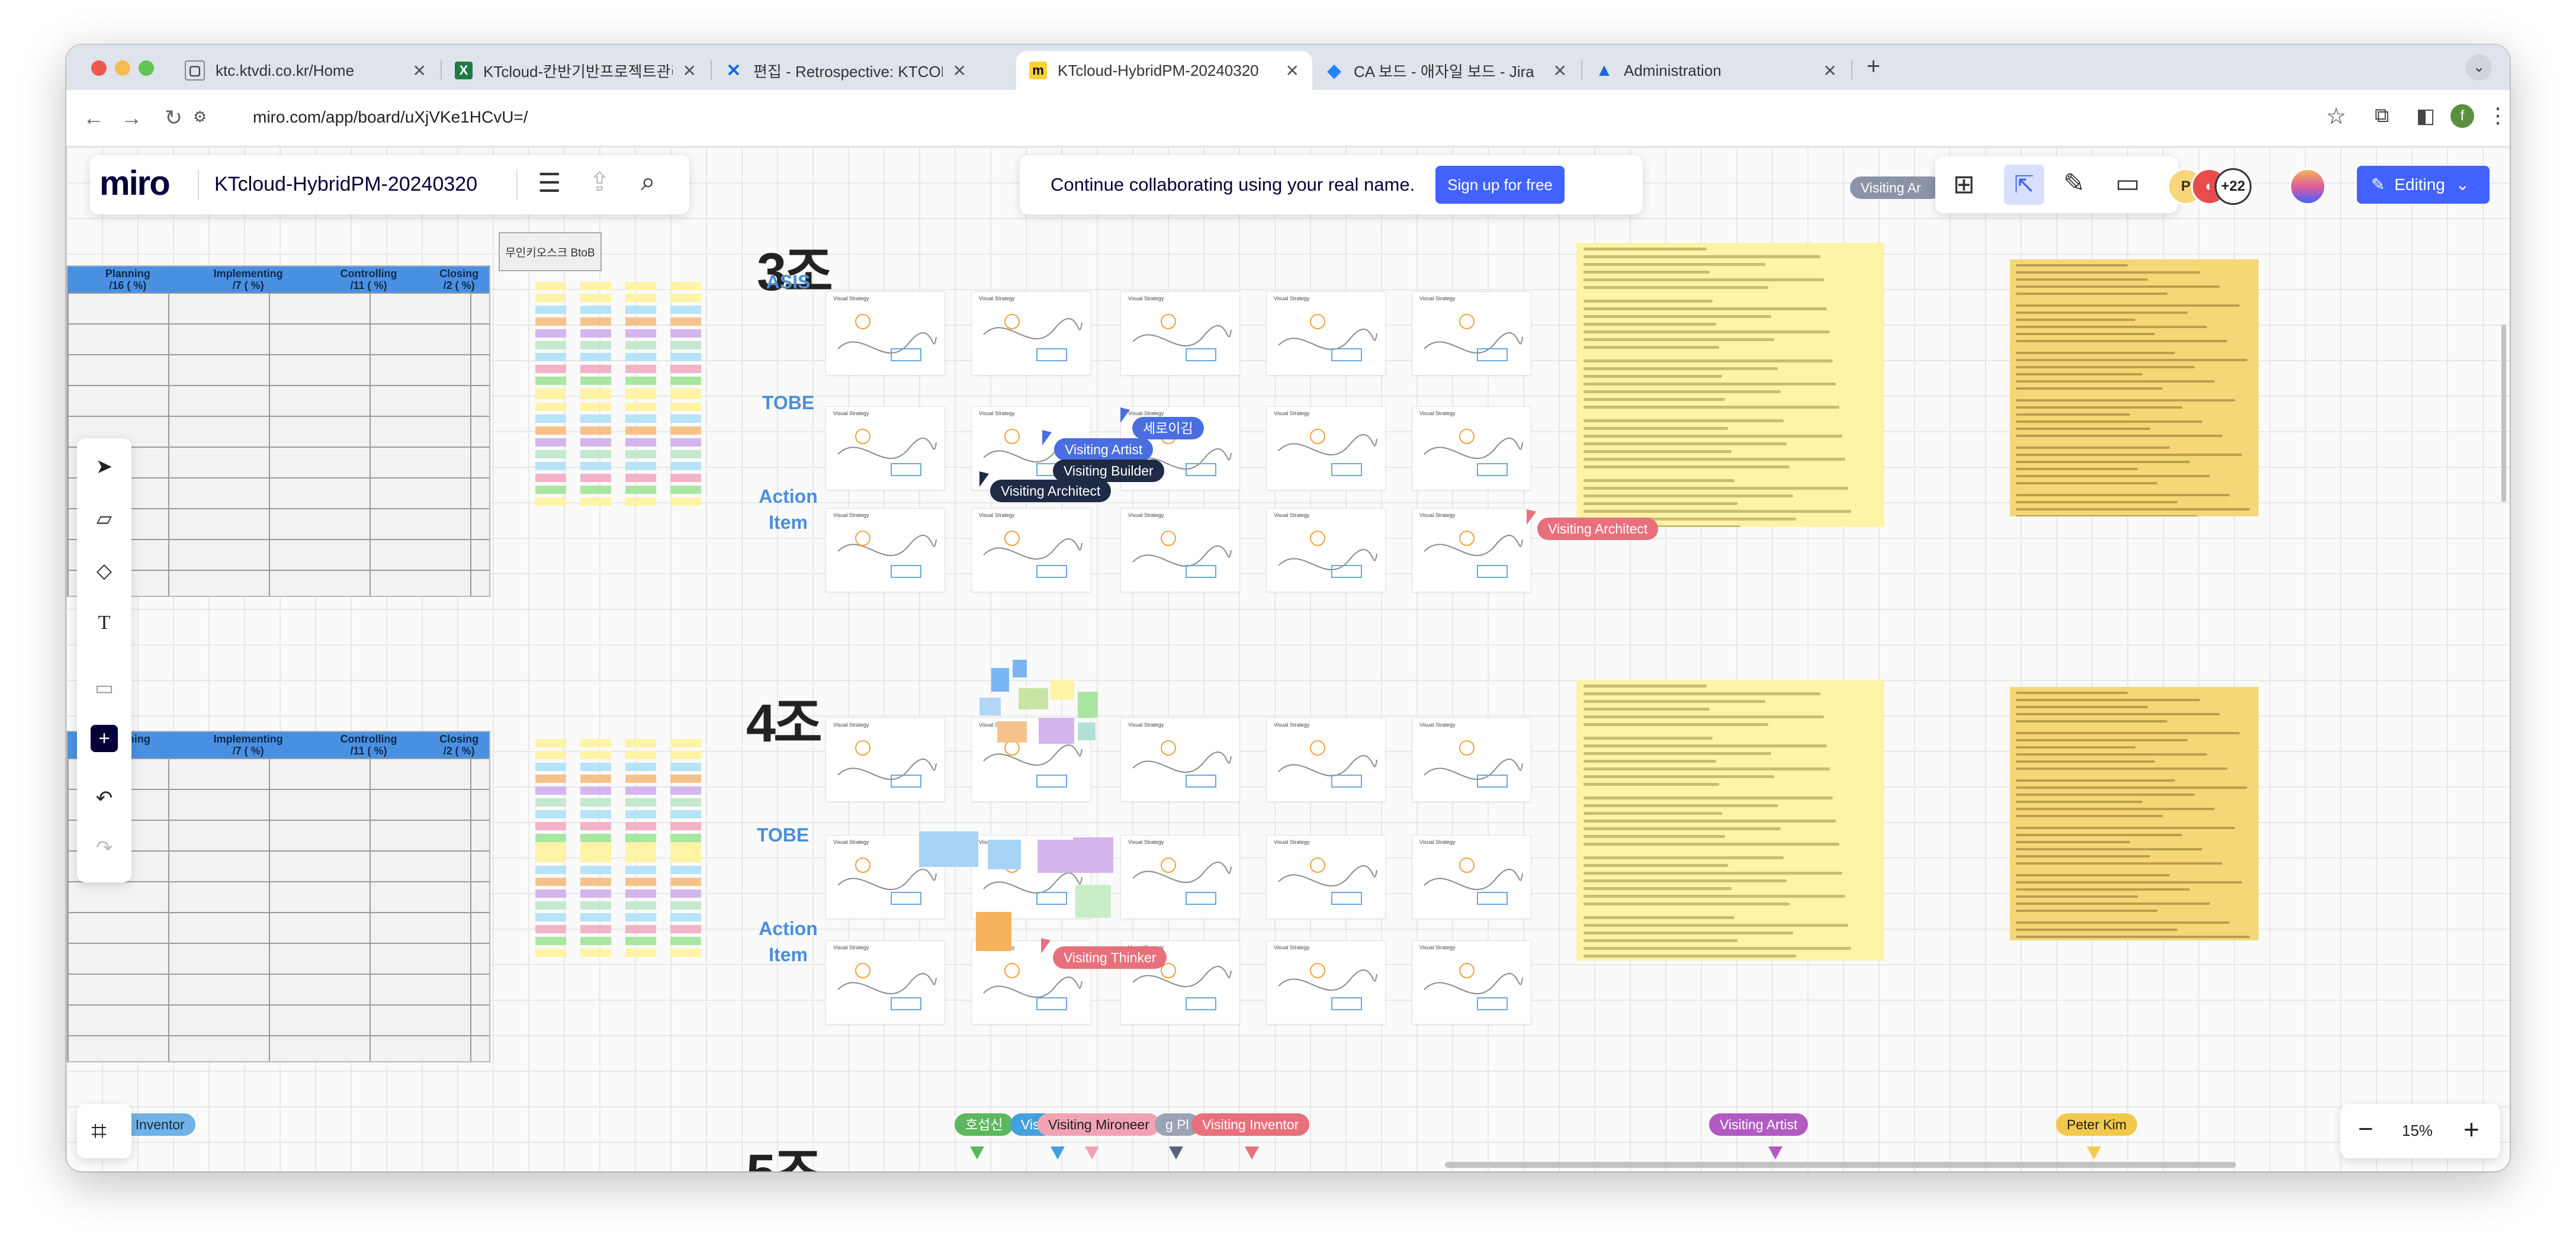  I want to click on reactions-icon: ✎, so click(2074, 183).